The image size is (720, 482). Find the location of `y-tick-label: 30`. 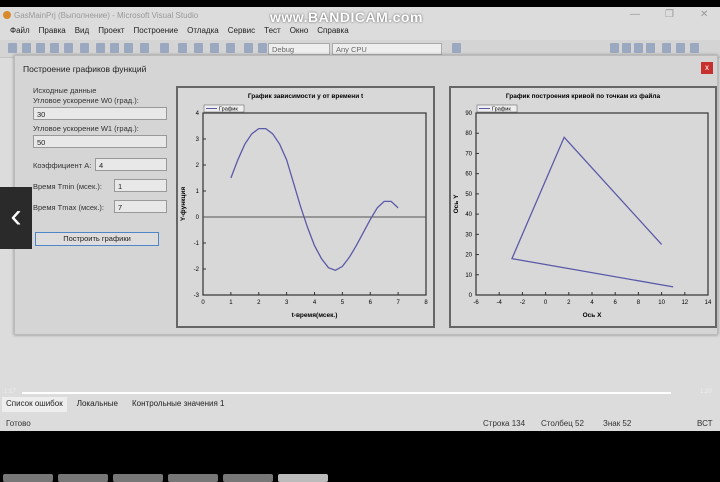

y-tick-label: 30 is located at coordinates (468, 235).